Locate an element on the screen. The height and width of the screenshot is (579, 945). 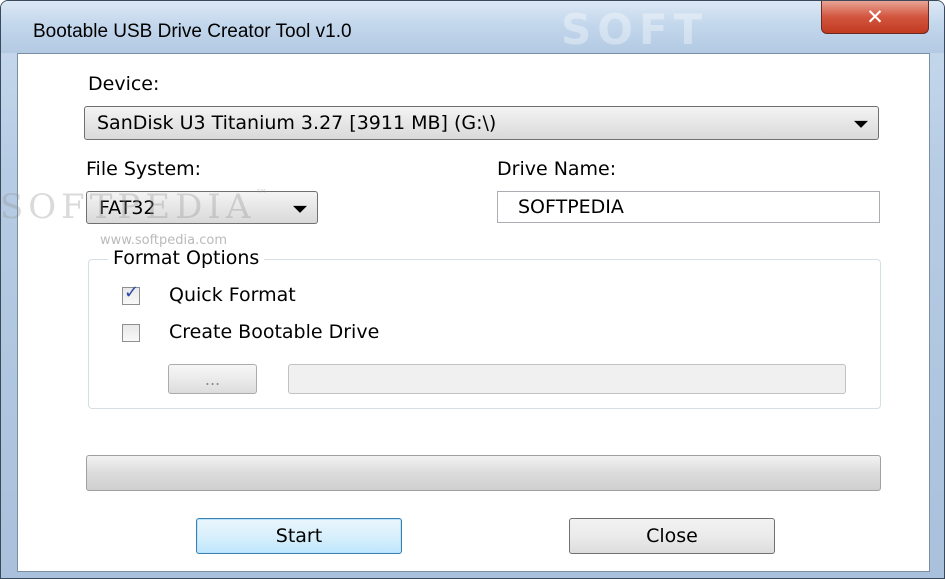
create-bootable-label: Create Bootable Drive is located at coordinates (274, 332).